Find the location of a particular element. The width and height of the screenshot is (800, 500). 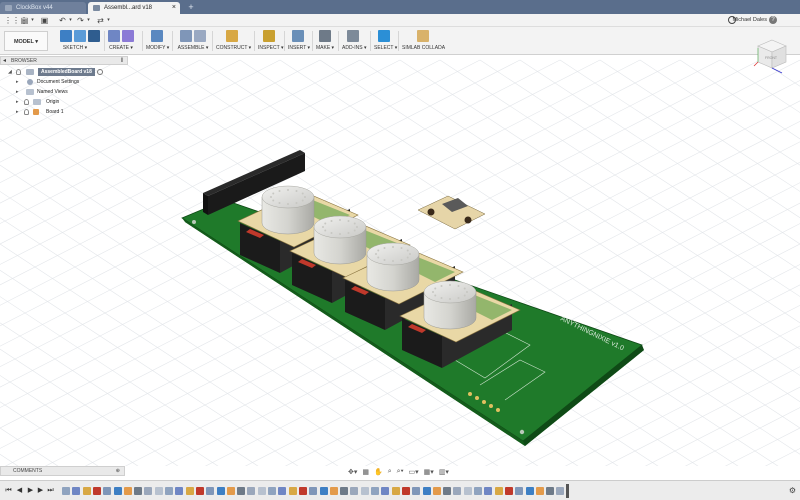

toolbar-group-4: CONSTRUCT ▾ is located at coordinates (233, 41).